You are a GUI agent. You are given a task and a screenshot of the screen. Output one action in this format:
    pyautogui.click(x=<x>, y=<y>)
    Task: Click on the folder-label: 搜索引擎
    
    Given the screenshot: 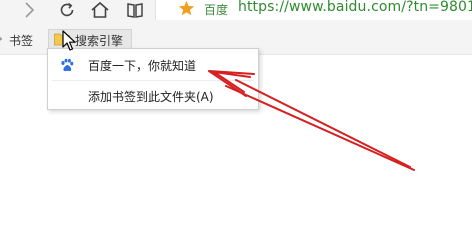 What is the action you would take?
    pyautogui.click(x=99, y=41)
    